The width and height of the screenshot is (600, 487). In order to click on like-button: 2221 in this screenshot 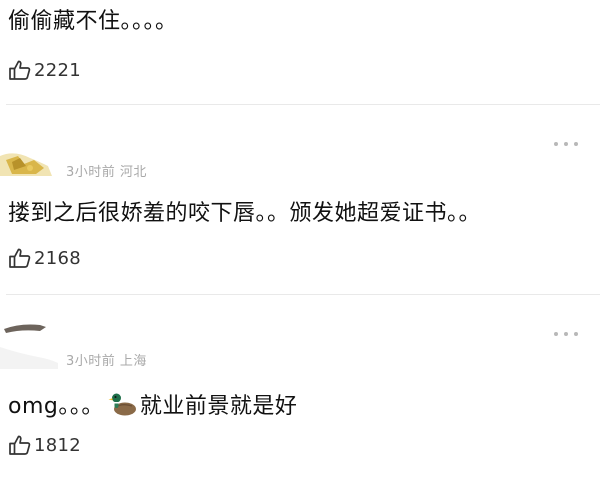, I will do `click(44, 70)`.